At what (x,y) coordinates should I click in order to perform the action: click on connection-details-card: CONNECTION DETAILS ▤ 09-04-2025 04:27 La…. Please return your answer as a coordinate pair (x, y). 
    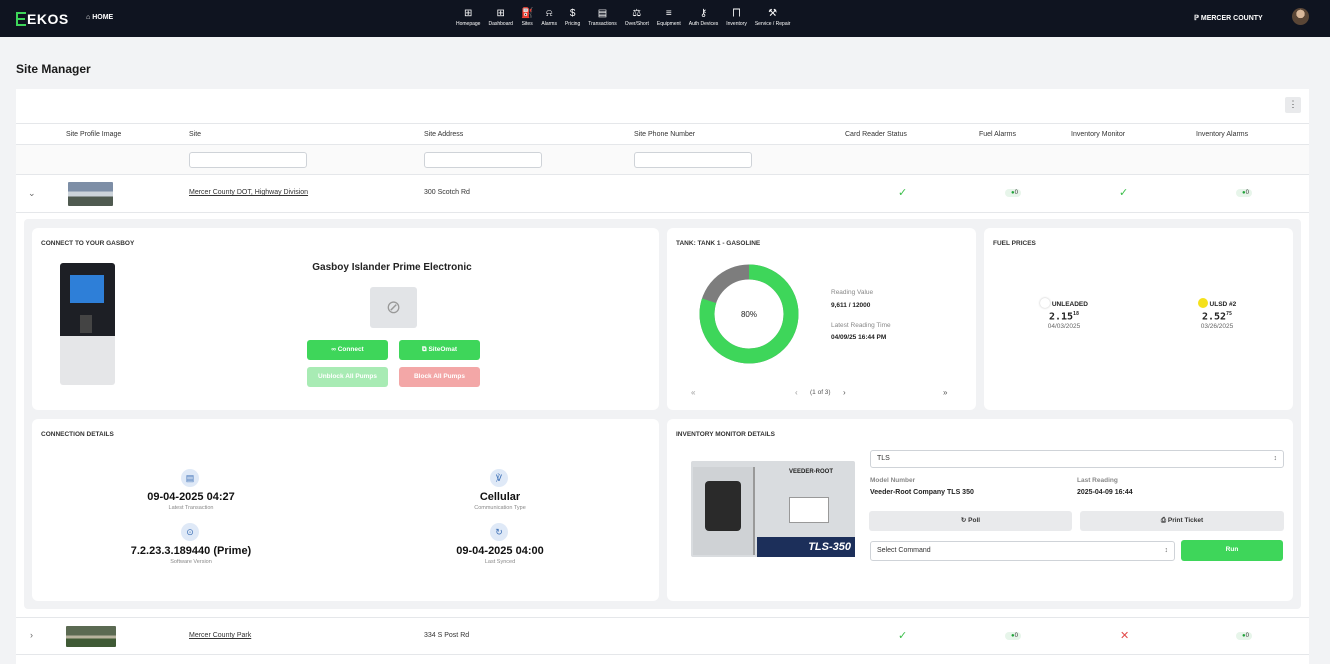
    Looking at the image, I should click on (345, 510).